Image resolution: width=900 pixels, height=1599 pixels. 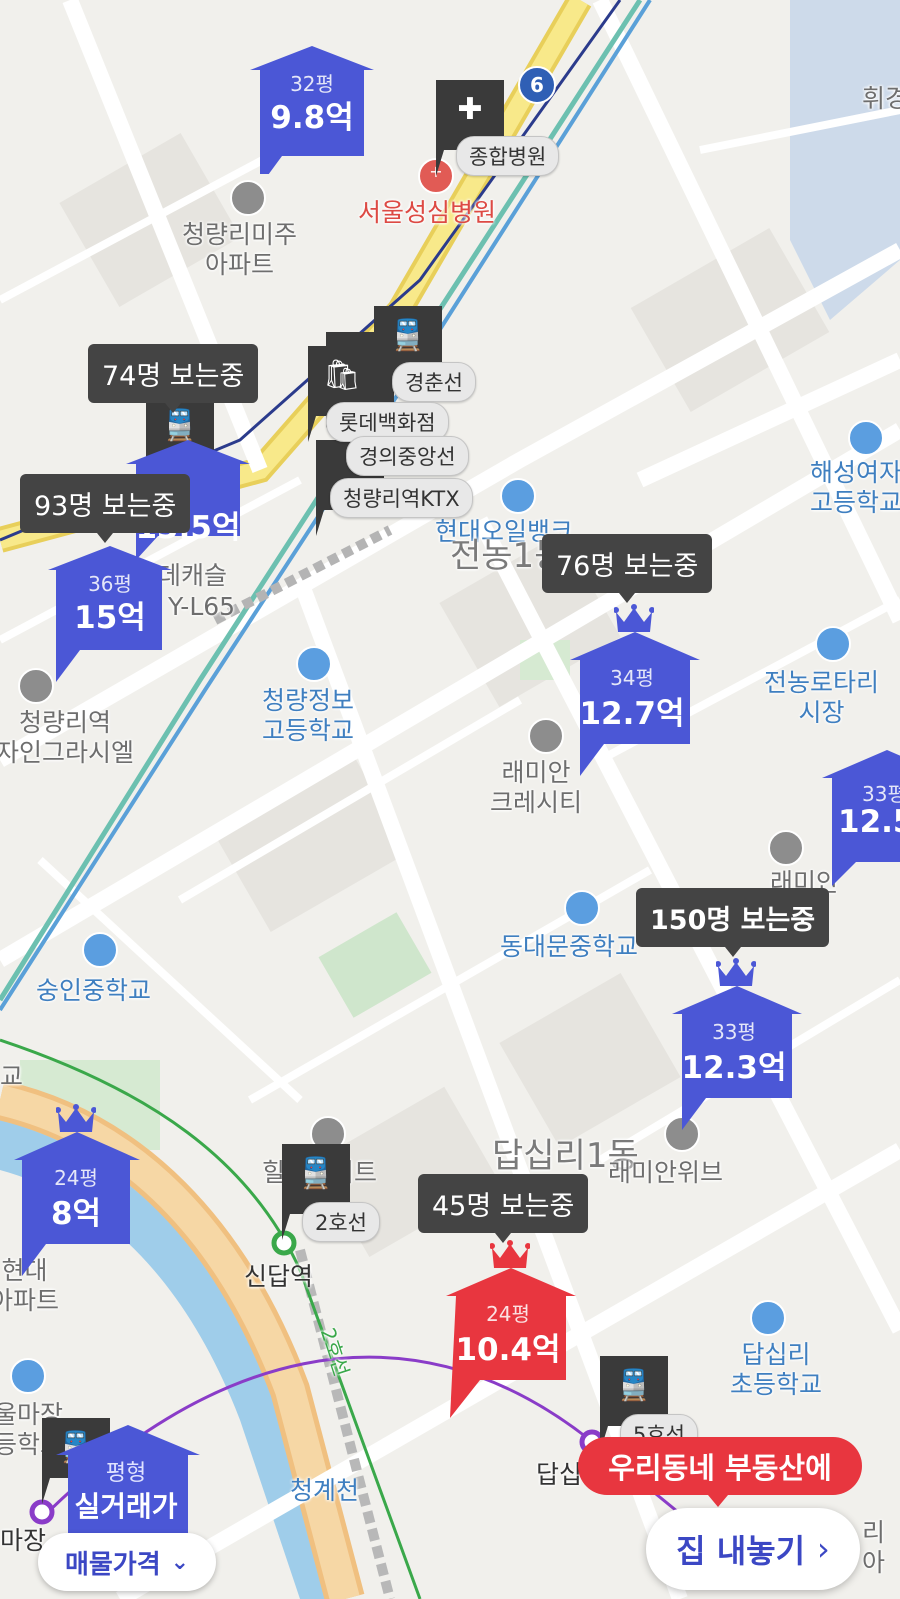 I want to click on chip-gyeongui: 경의중앙선, so click(x=407, y=456).